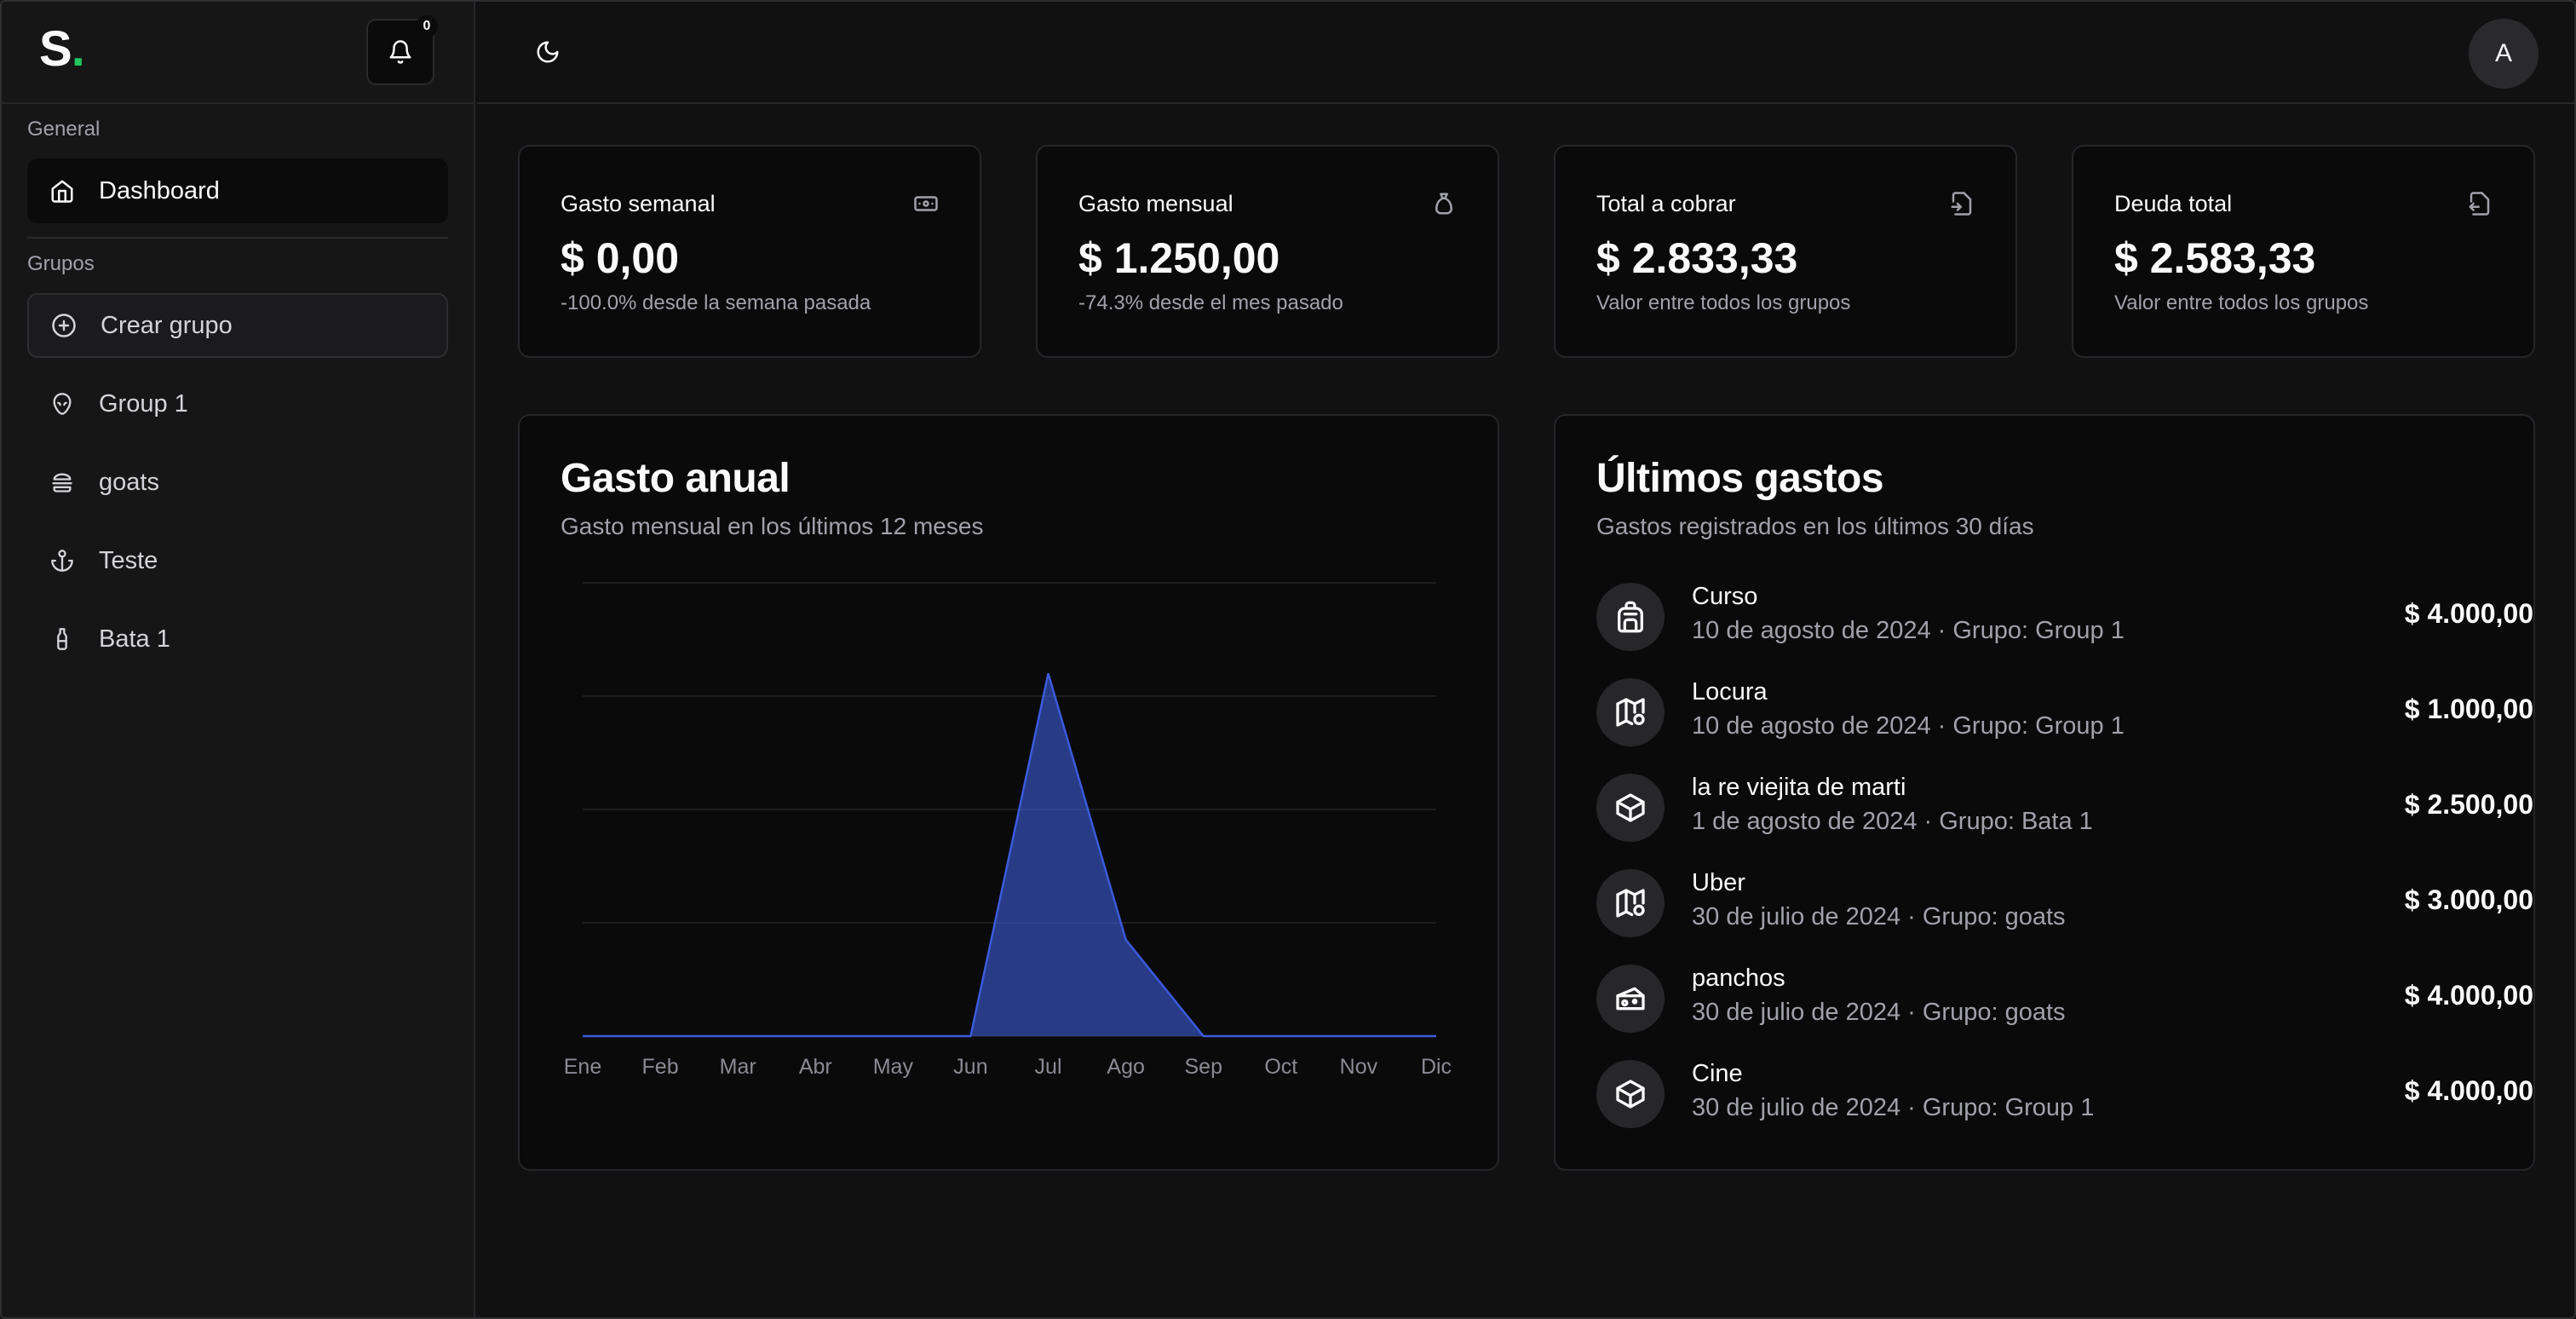 The height and width of the screenshot is (1319, 2576). Describe the element at coordinates (1358, 1037) in the screenshot. I see `chart-point-nov` at that location.